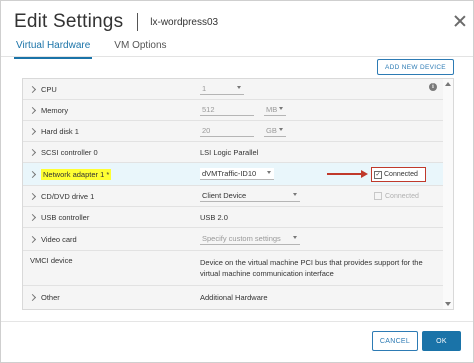 The image size is (474, 363). I want to click on cpu-label: CPU, so click(49, 89).